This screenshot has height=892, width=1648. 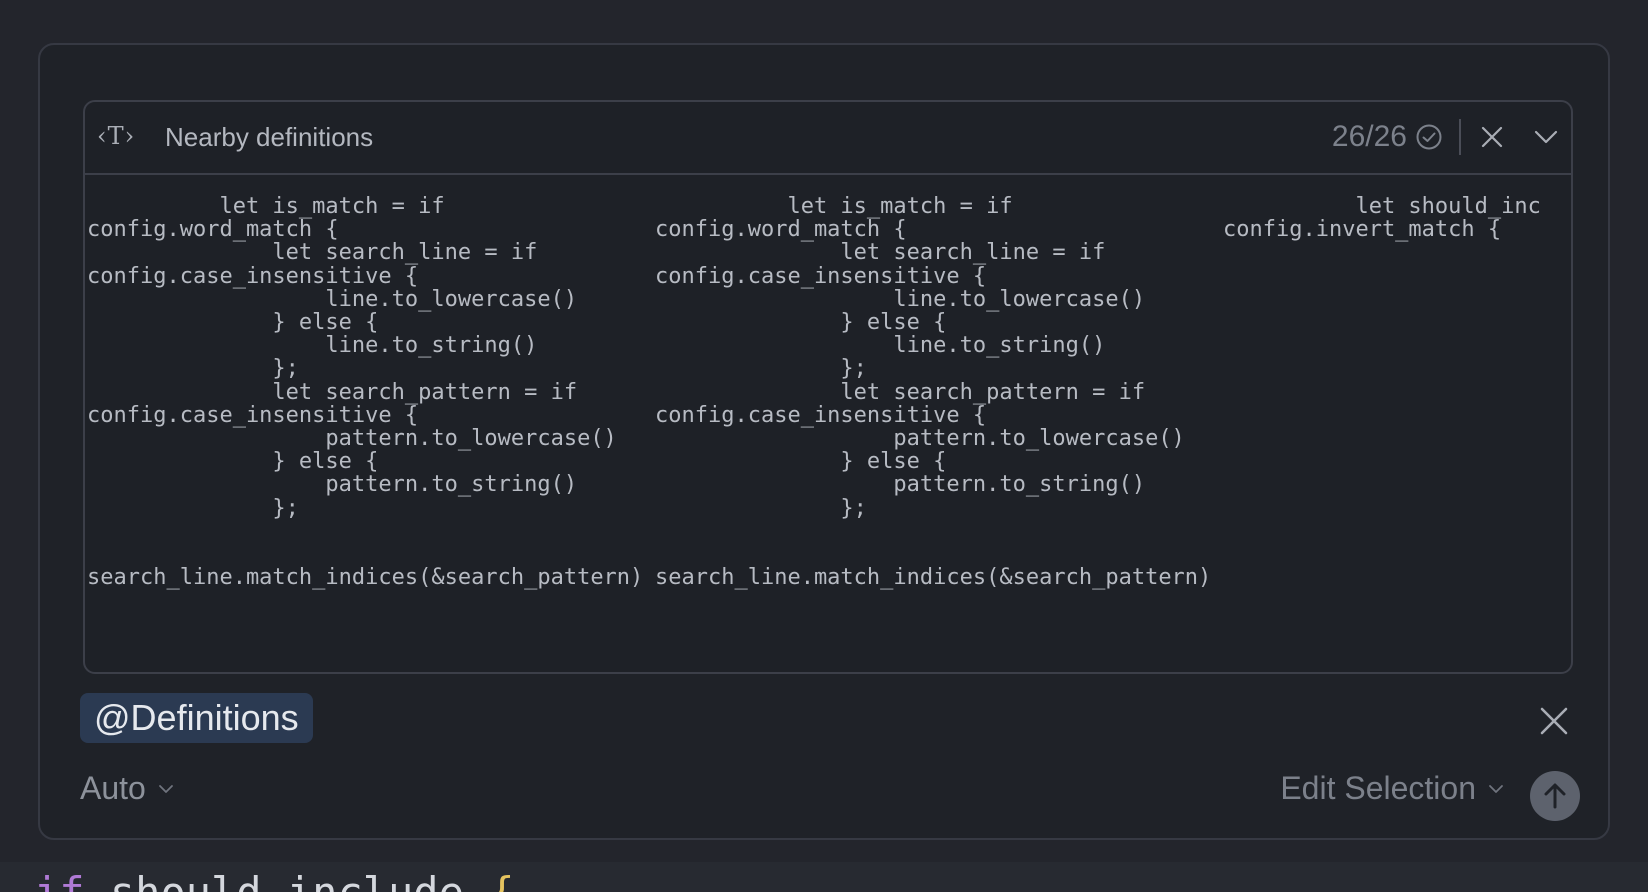 I want to click on context-card-header: ‹T› Nearby definitions 26/26, so click(x=828, y=138).